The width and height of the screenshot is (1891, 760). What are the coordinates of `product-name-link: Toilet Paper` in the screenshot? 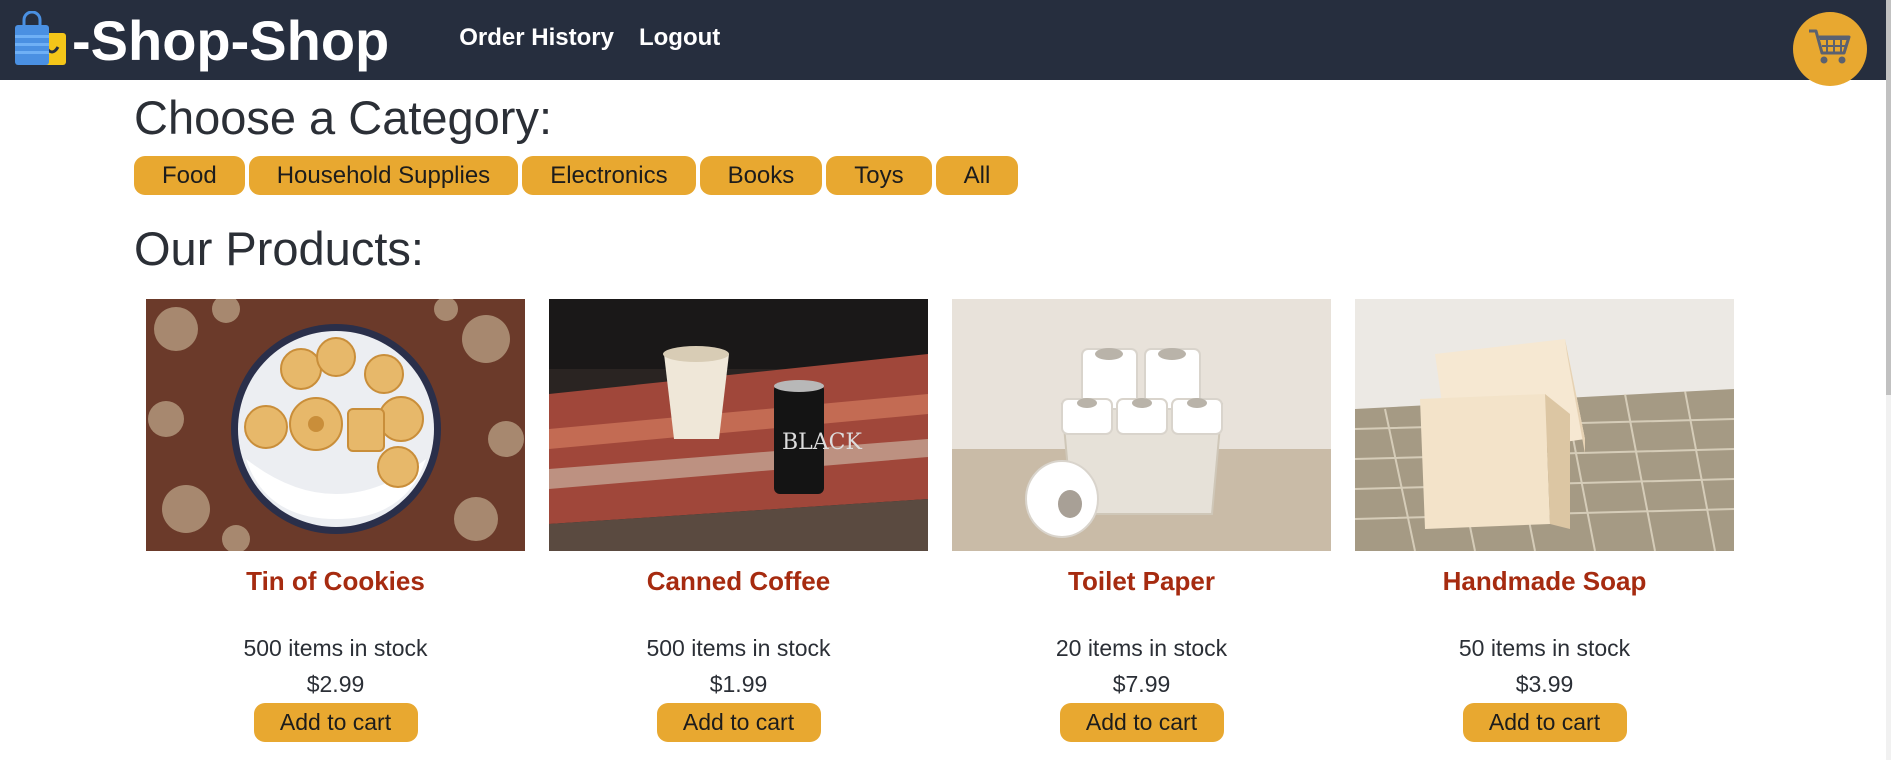 It's located at (1141, 585).